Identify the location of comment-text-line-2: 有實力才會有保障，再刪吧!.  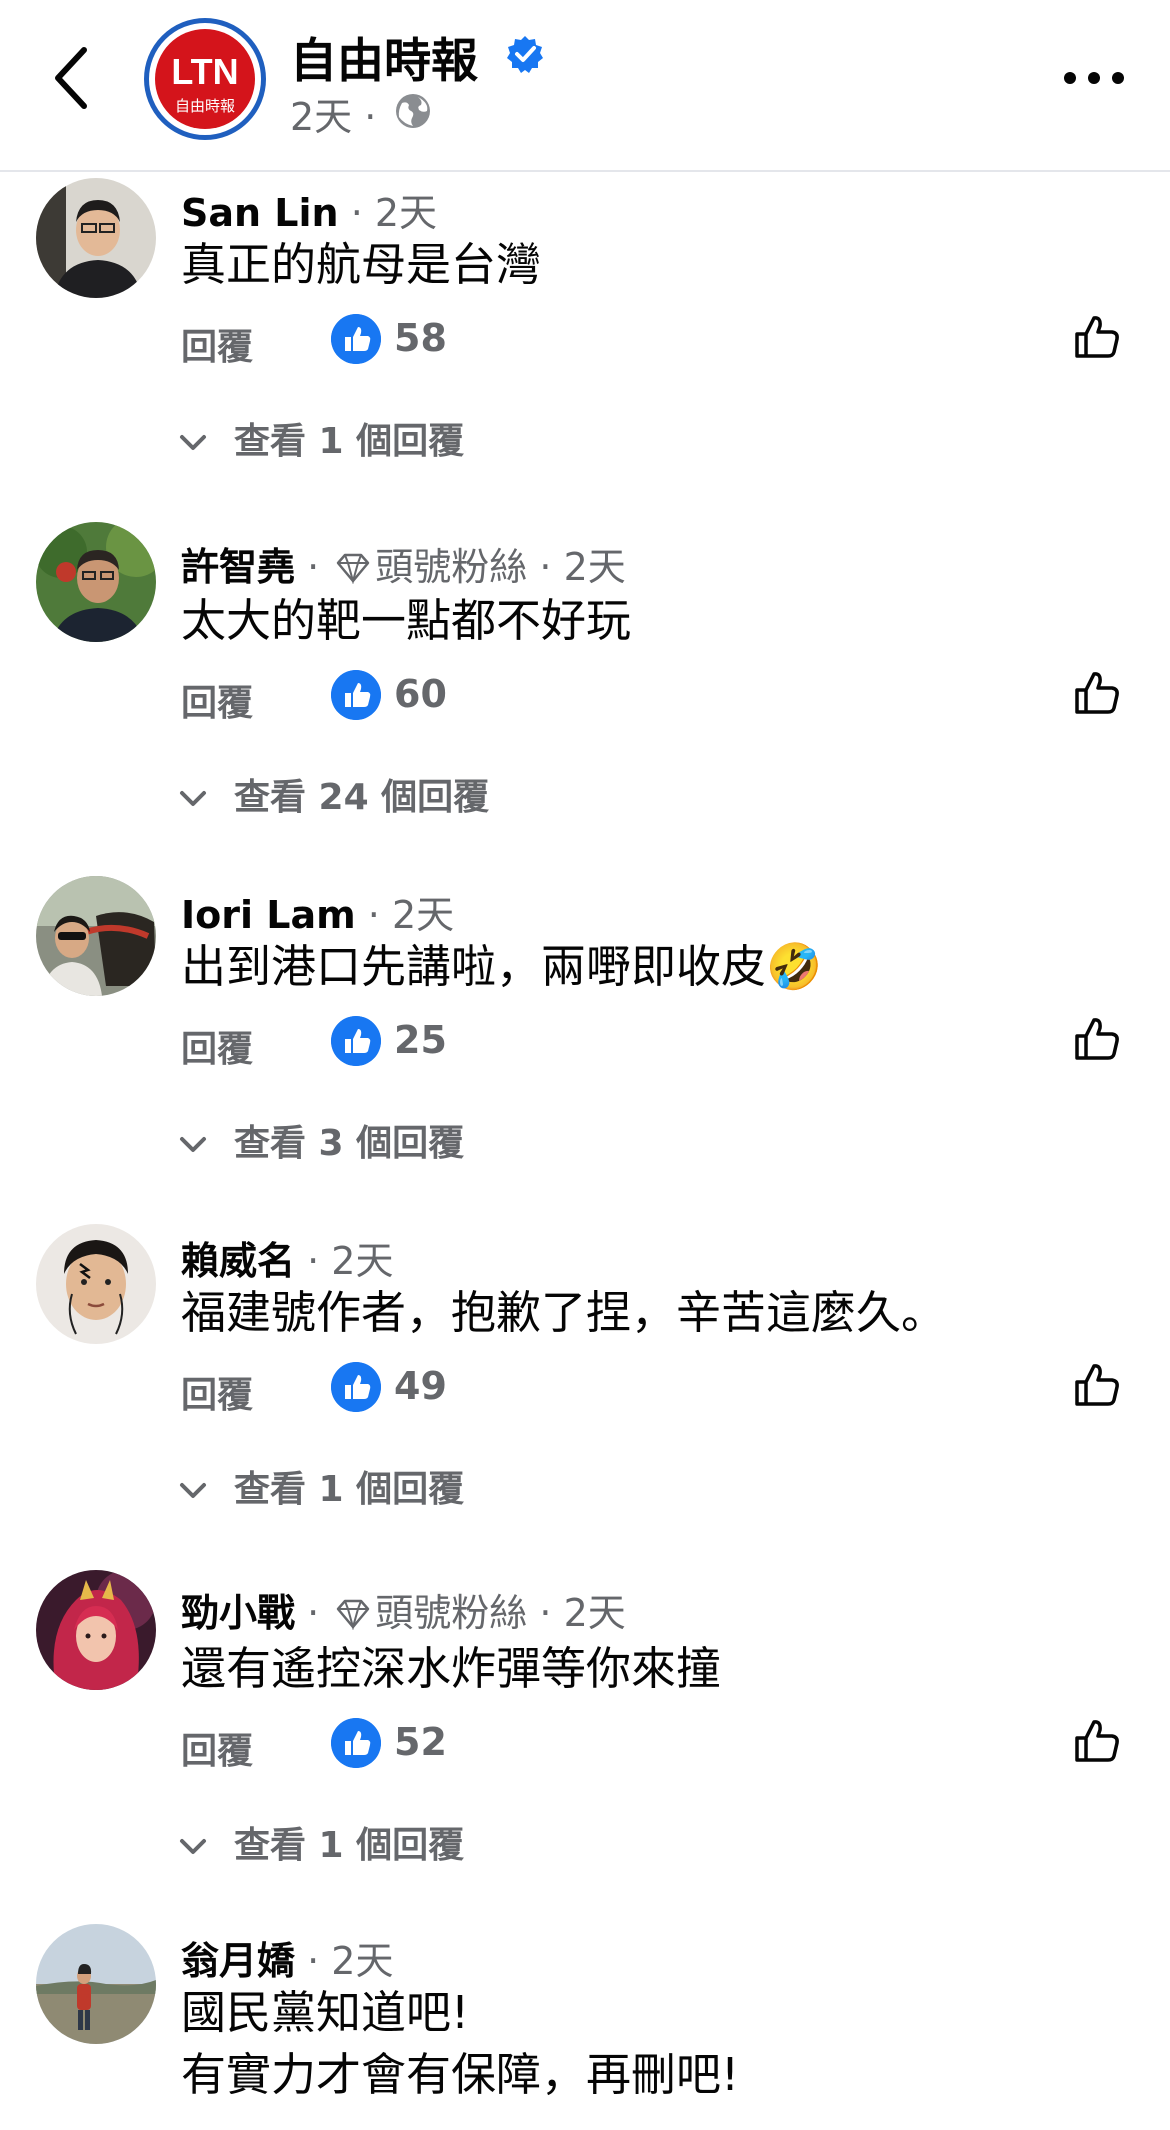
(460, 2074).